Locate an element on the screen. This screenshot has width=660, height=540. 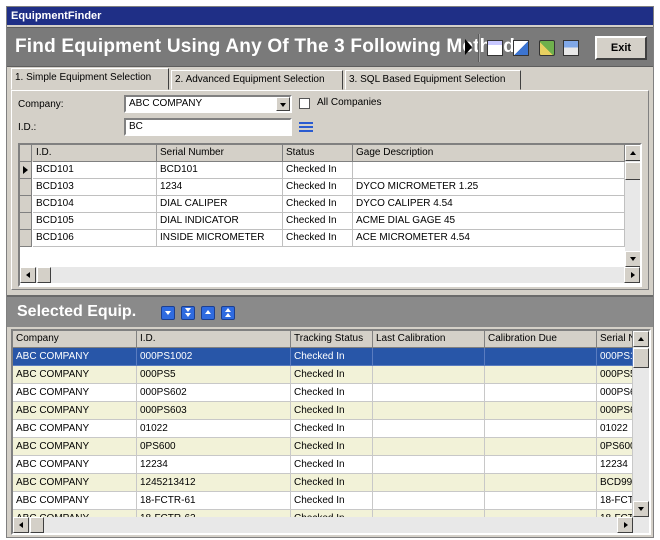
table-row: BCD103 1234 Checked In DYCO MICROMETER 1.25 is located at coordinates (322, 187).